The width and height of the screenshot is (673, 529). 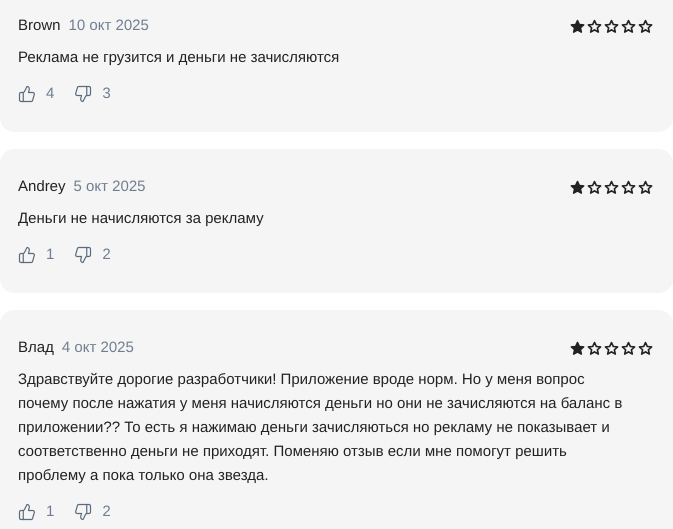 I want to click on review-date: 4 окт 2025, so click(x=98, y=348).